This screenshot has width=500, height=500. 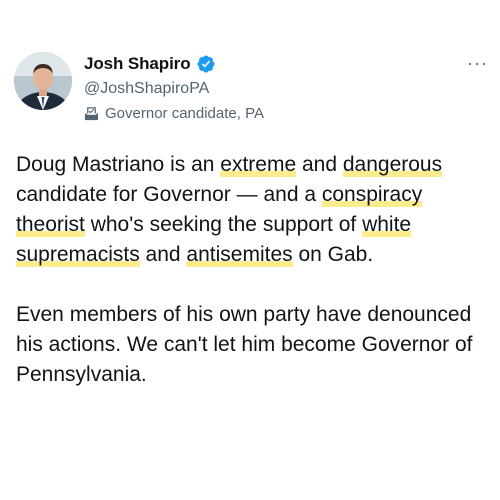 I want to click on author-handle: @JoshShapiroPA, so click(x=146, y=89).